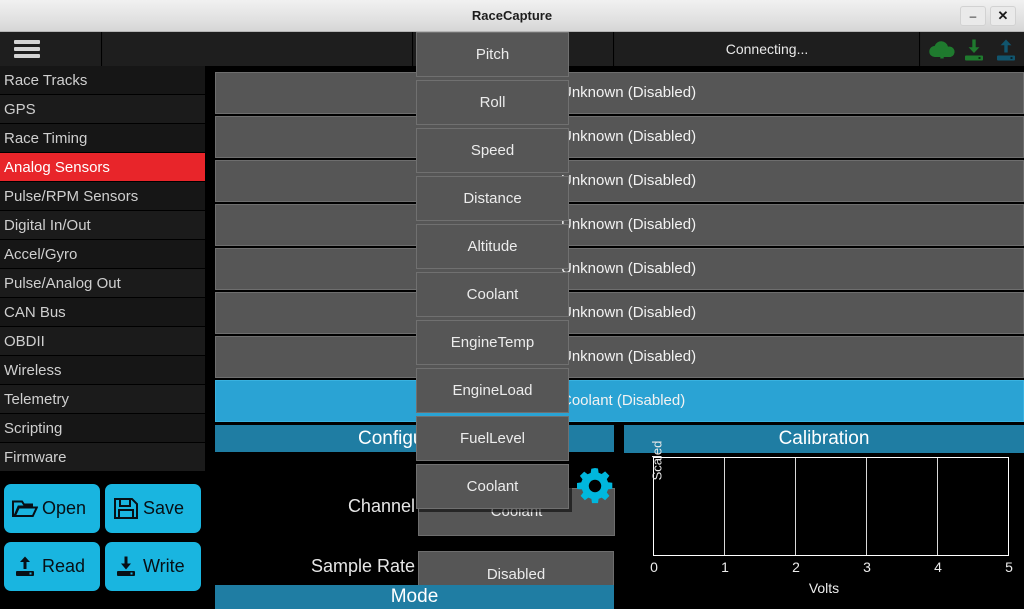 The height and width of the screenshot is (609, 1024). I want to click on close-button: ✕, so click(1003, 16).